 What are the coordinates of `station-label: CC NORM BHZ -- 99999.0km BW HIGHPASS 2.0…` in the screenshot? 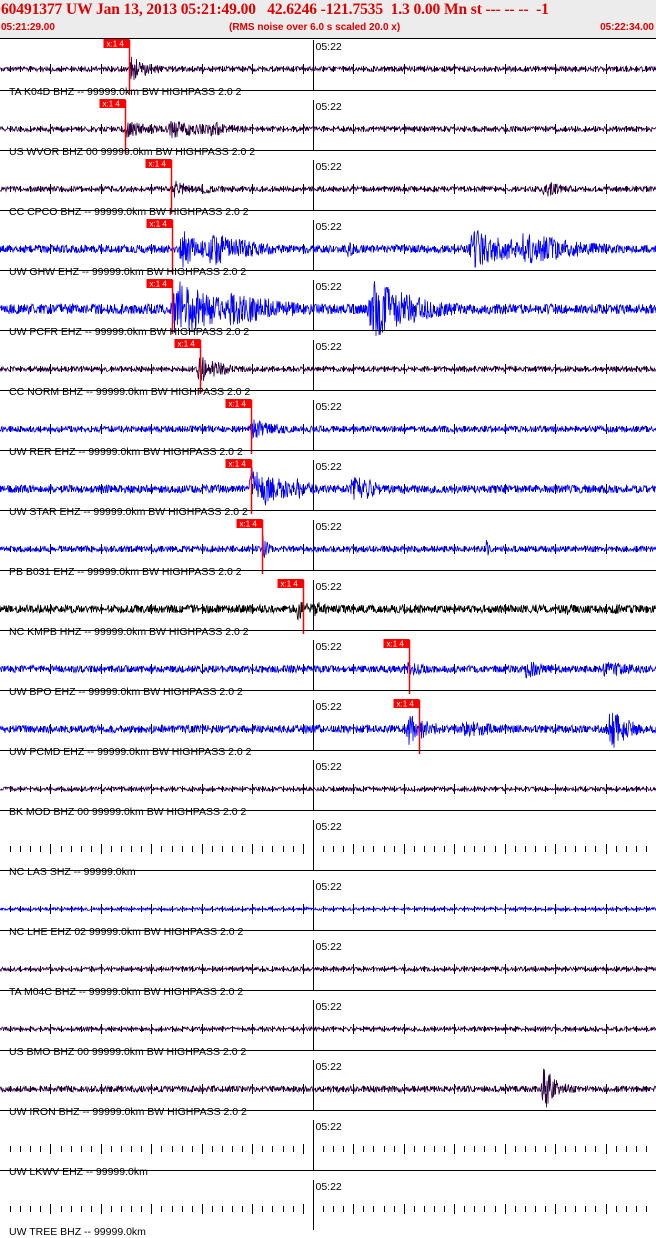 It's located at (130, 392).